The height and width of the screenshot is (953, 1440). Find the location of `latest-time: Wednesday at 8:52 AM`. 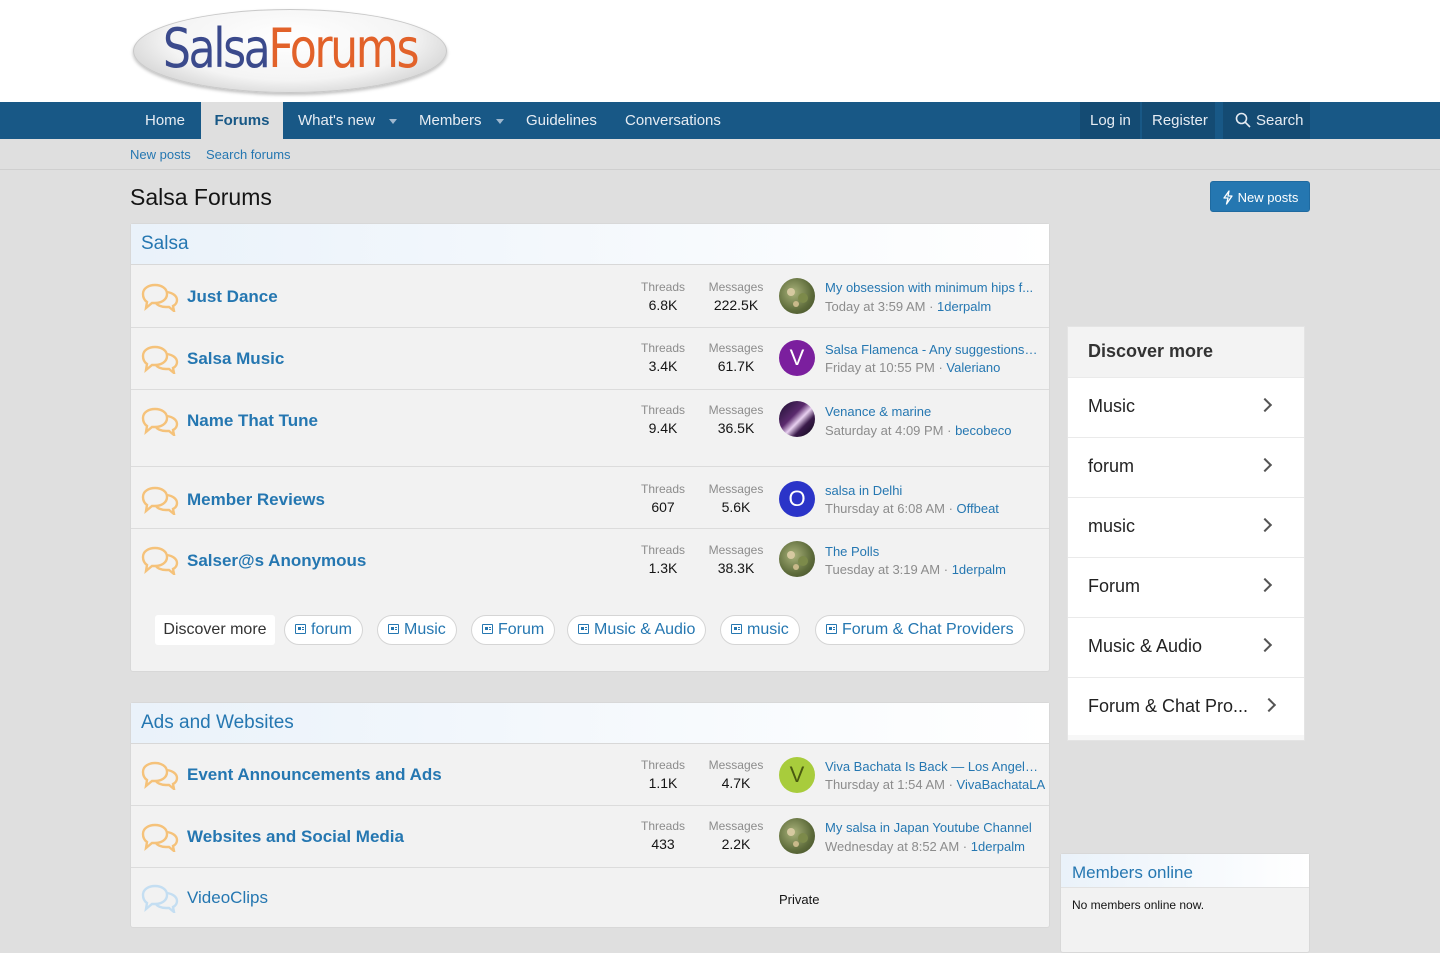

latest-time: Wednesday at 8:52 AM is located at coordinates (892, 846).